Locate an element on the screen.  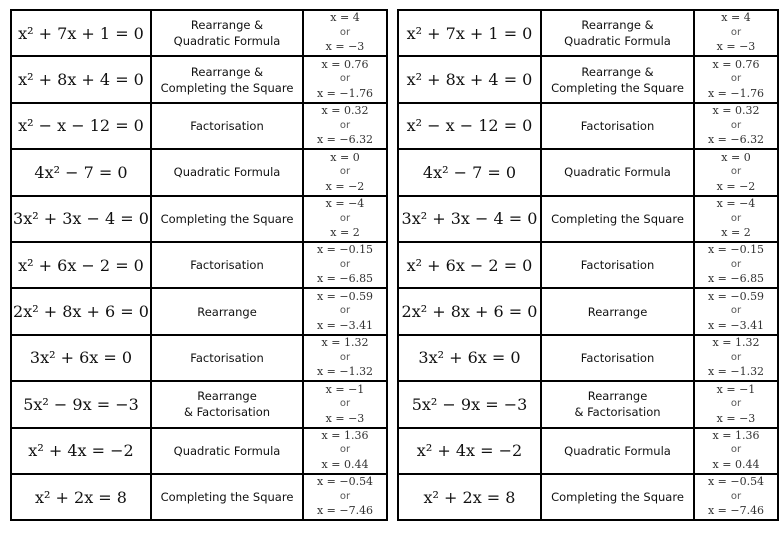
answer-value: x = −6.85 is located at coordinates (736, 279).